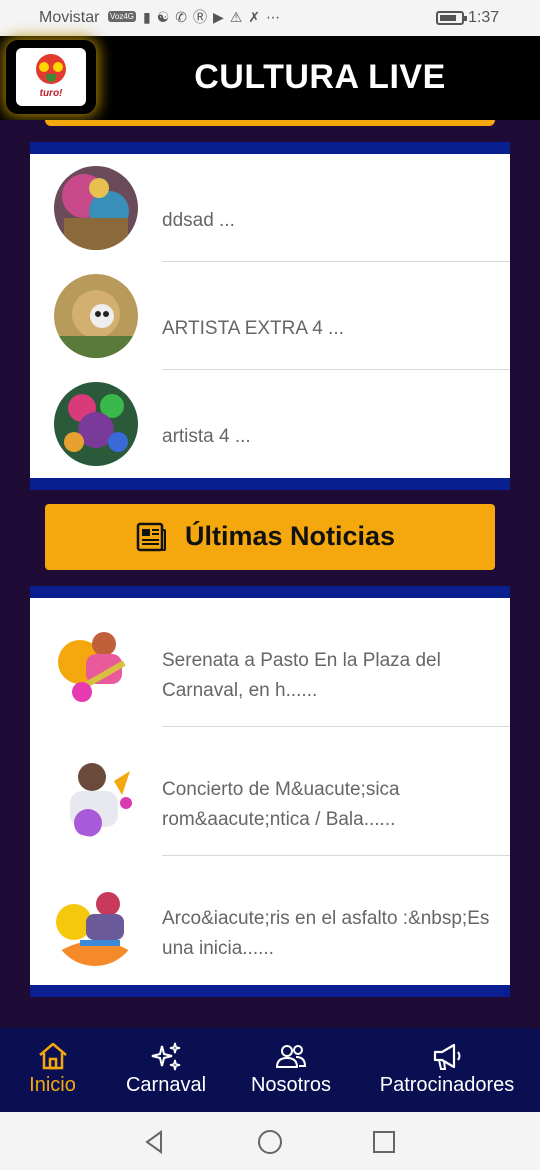  I want to click on wifi-icon: ☯, so click(163, 17).